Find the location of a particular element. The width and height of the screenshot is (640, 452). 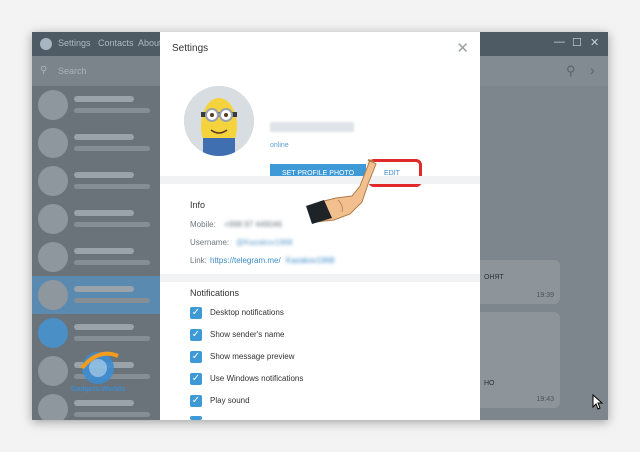

windows-notifications-label: Use Windows notifications is located at coordinates (256, 378).